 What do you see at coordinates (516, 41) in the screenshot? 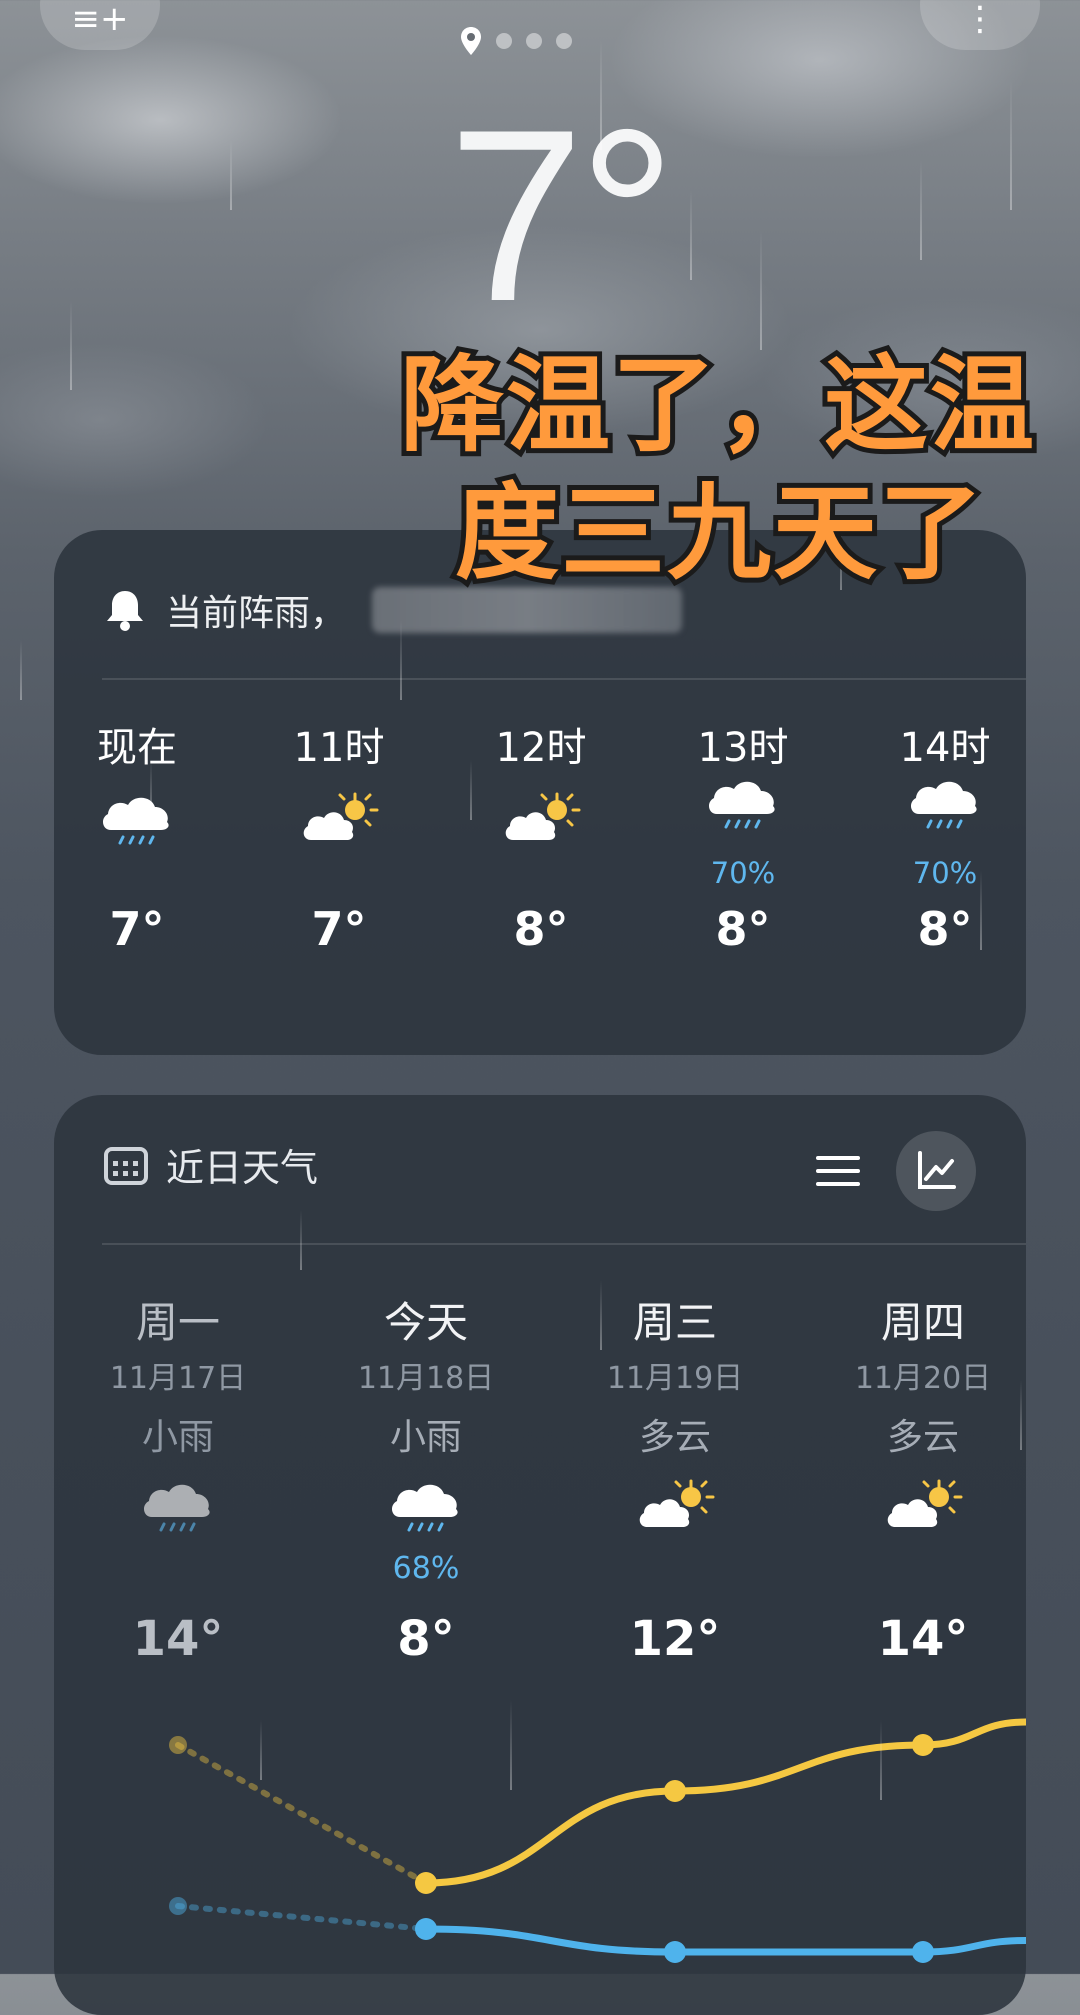
I see `city-page-indicator` at bounding box center [516, 41].